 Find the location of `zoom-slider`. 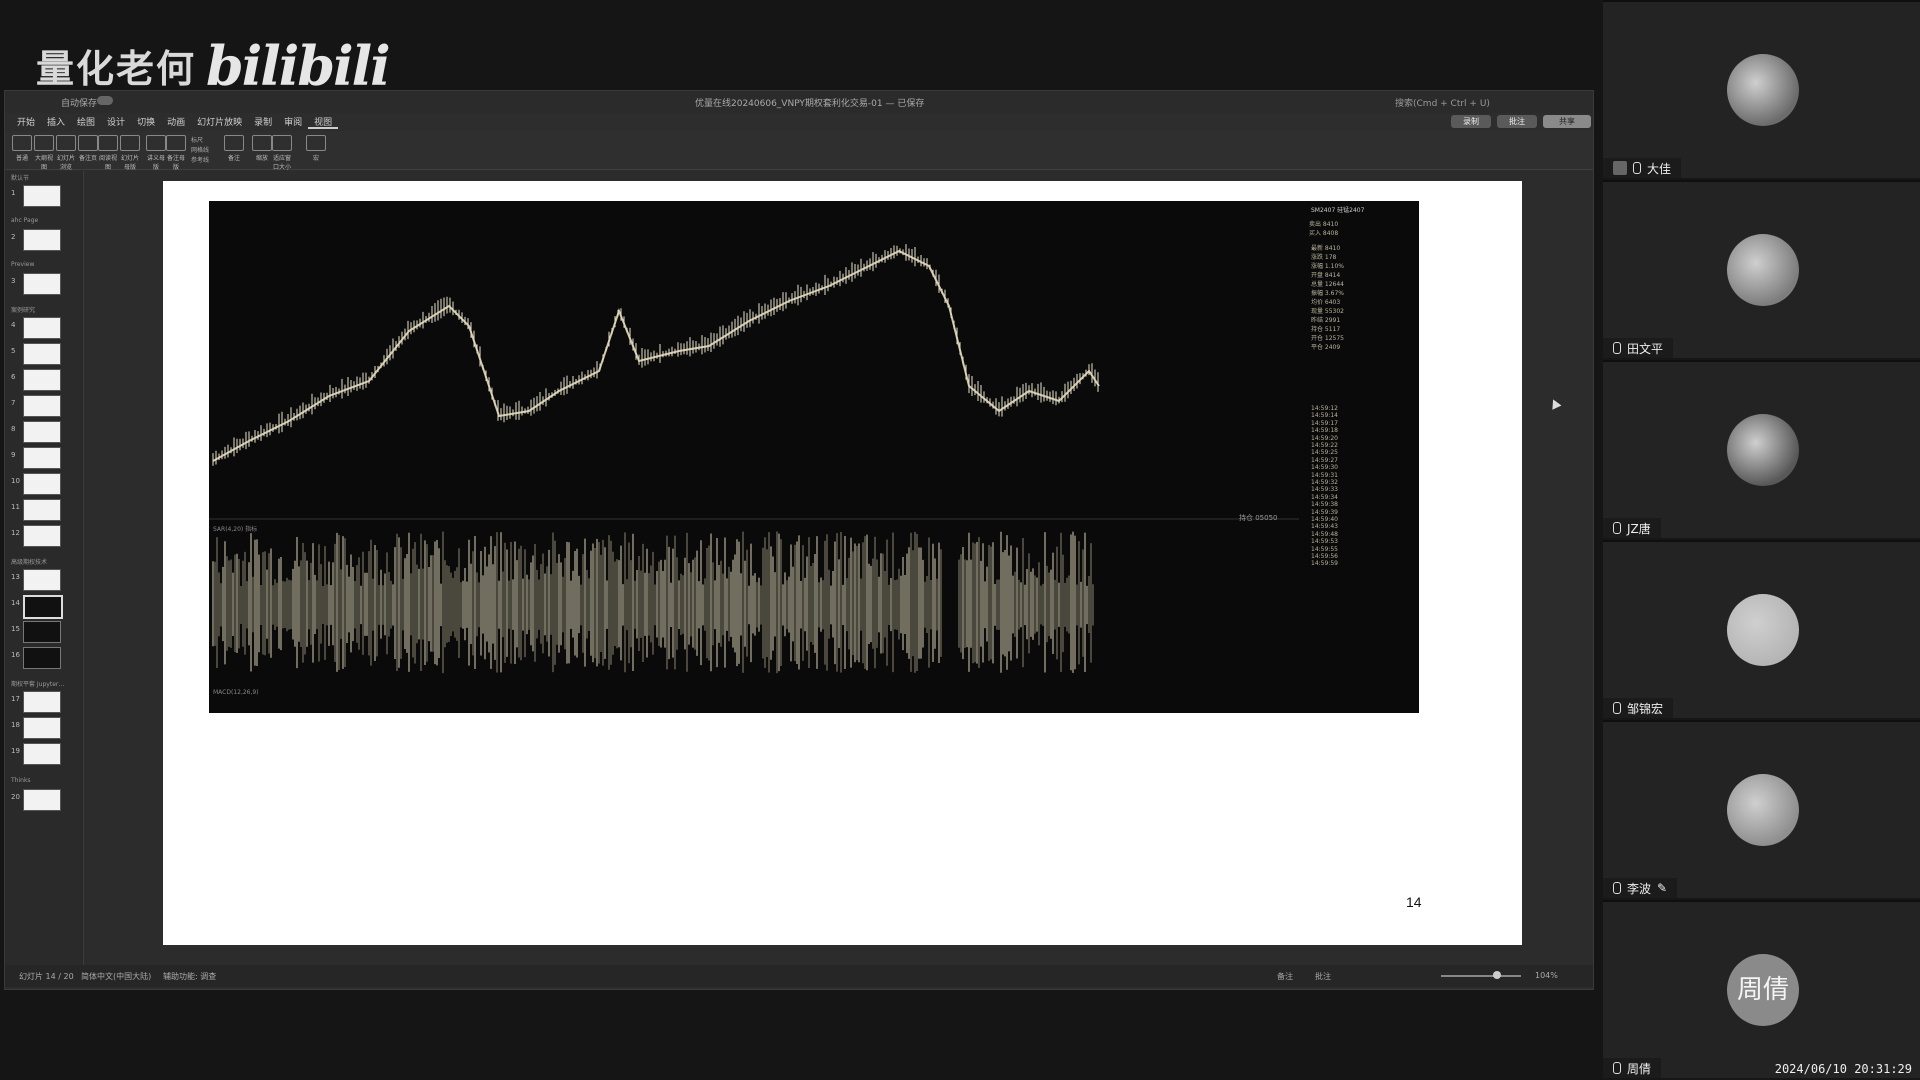

zoom-slider is located at coordinates (1481, 976).